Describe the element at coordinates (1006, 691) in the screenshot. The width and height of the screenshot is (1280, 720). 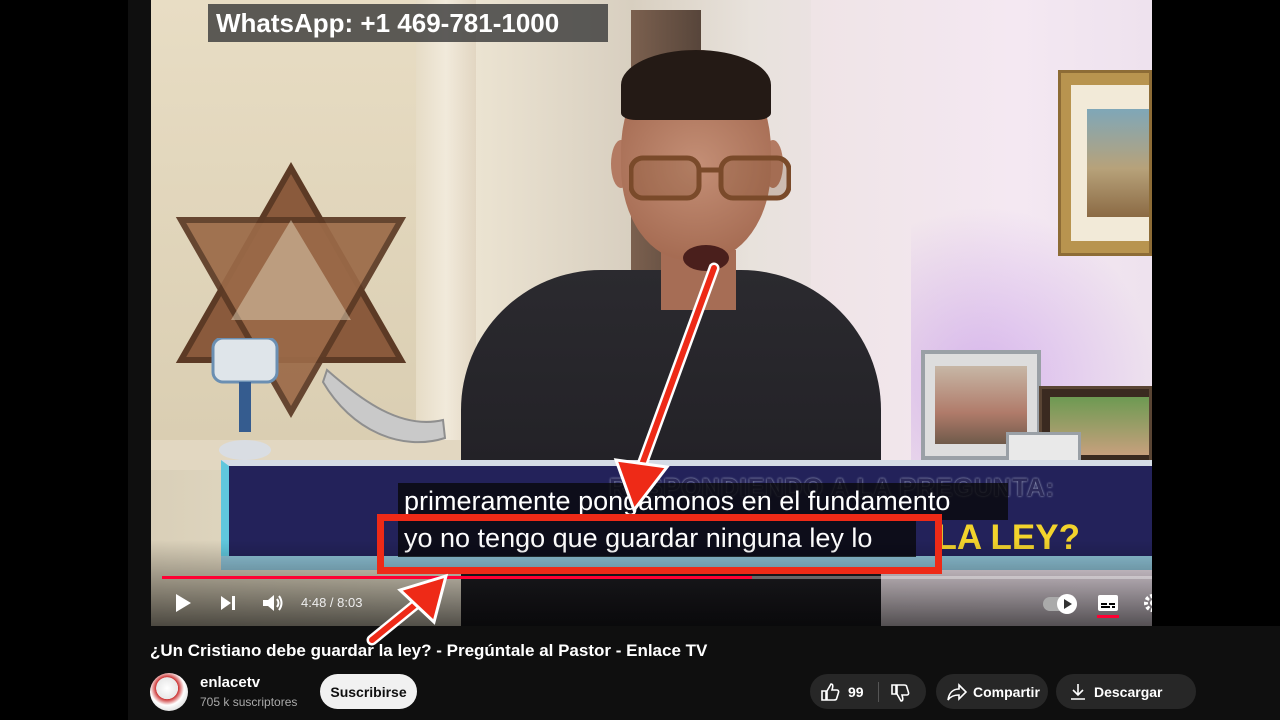
I see `share-label: Compartir` at that location.